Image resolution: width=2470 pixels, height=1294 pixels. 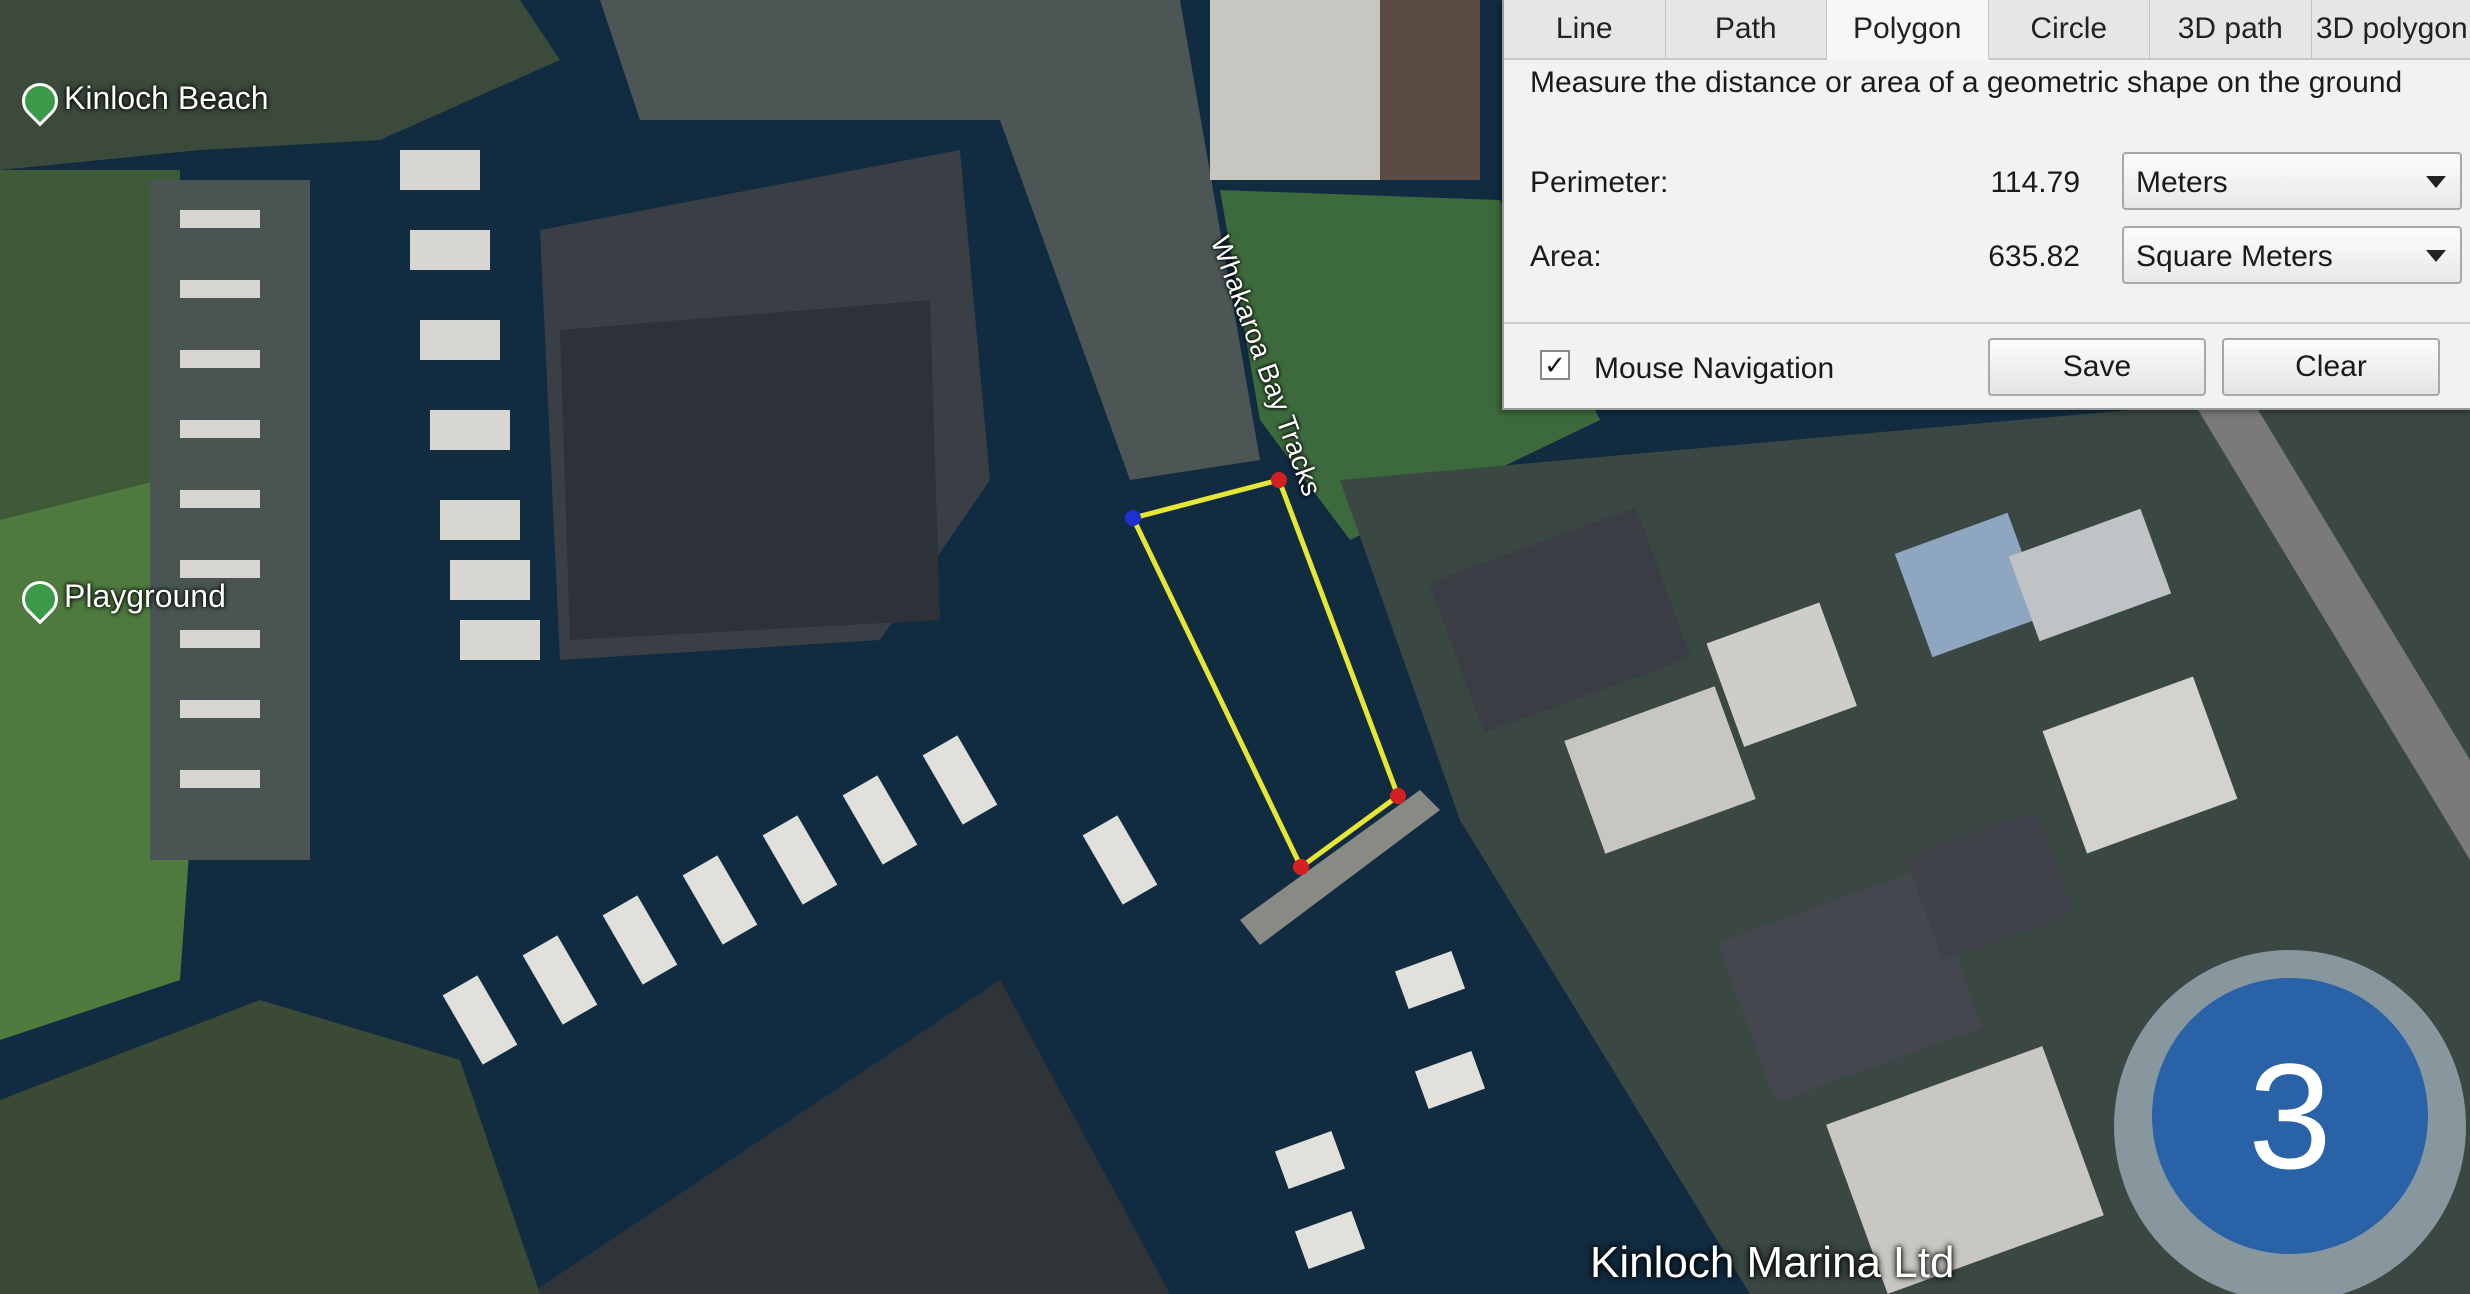 I want to click on tab-line: Line, so click(x=1585, y=29).